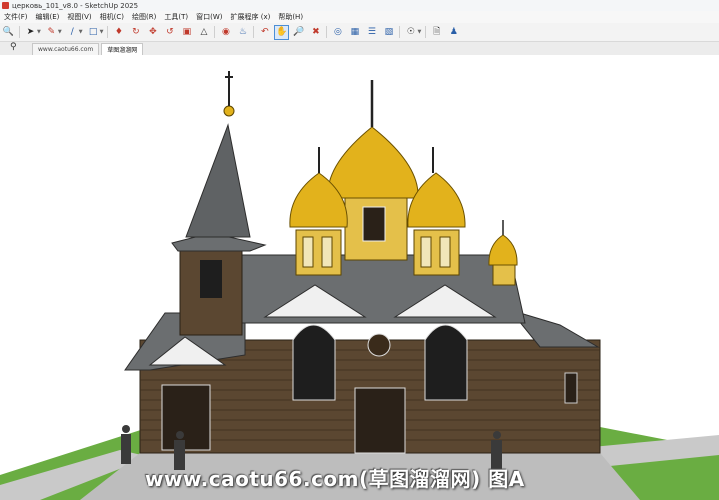 The height and width of the screenshot is (500, 719). What do you see at coordinates (436, 200) in the screenshot?
I see `right-onion-dome` at bounding box center [436, 200].